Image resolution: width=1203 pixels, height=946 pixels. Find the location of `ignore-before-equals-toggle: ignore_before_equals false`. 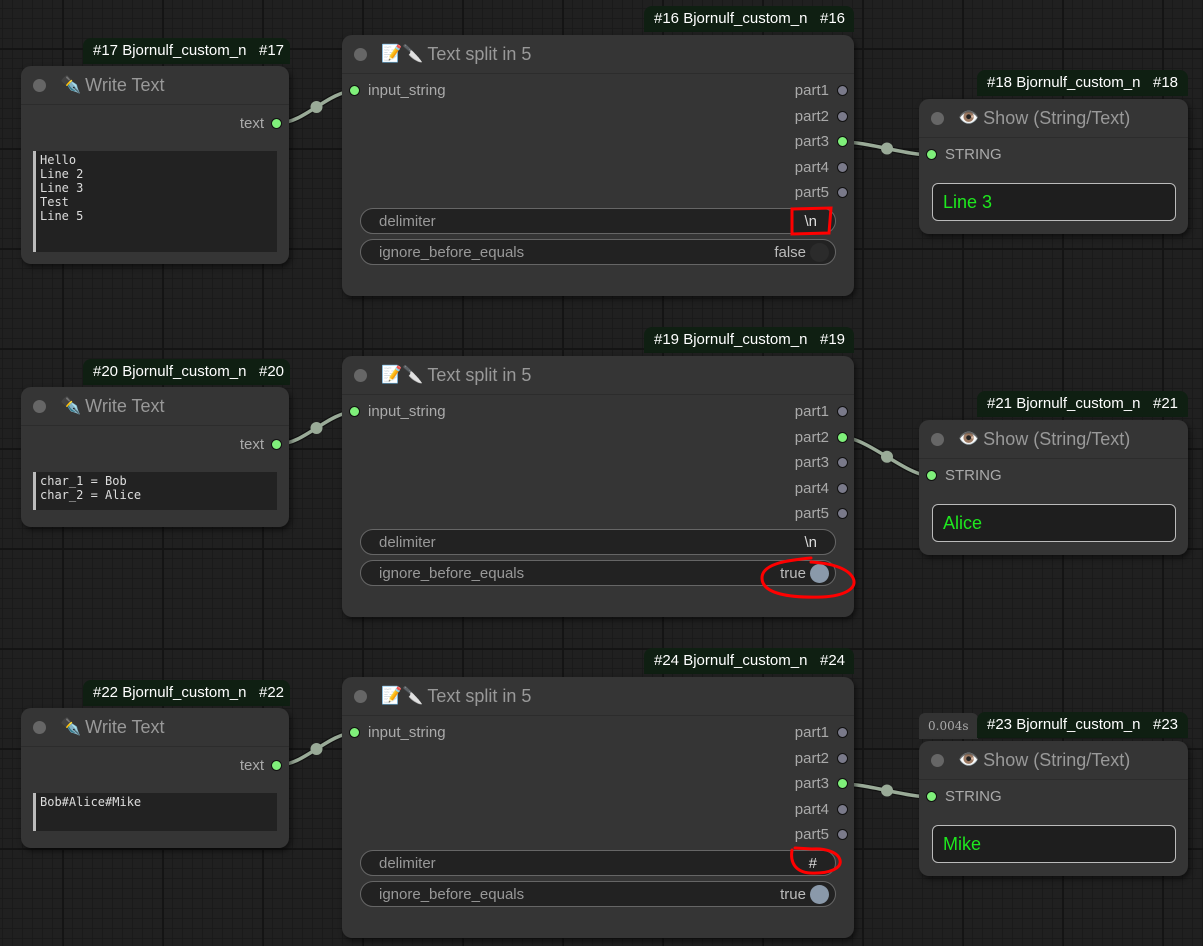

ignore-before-equals-toggle: ignore_before_equals false is located at coordinates (598, 252).